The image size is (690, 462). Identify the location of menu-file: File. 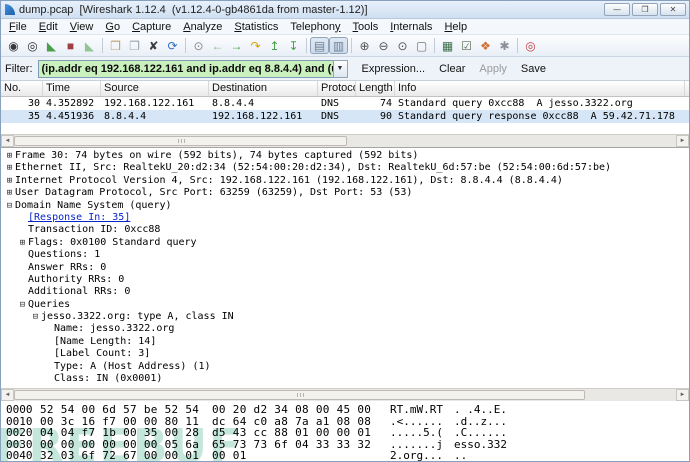
(18, 27).